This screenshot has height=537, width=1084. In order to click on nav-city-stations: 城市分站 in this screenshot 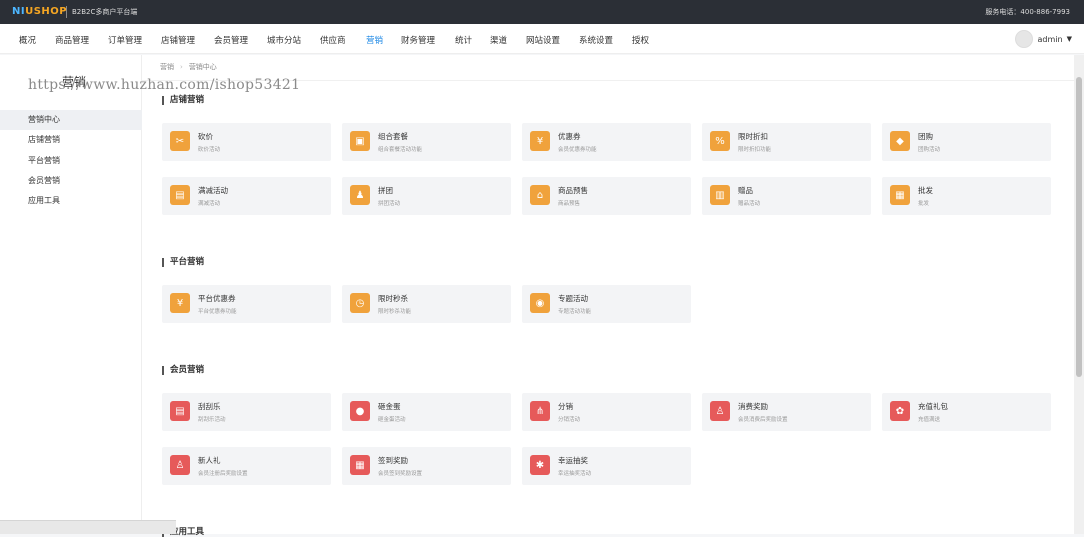, I will do `click(284, 40)`.